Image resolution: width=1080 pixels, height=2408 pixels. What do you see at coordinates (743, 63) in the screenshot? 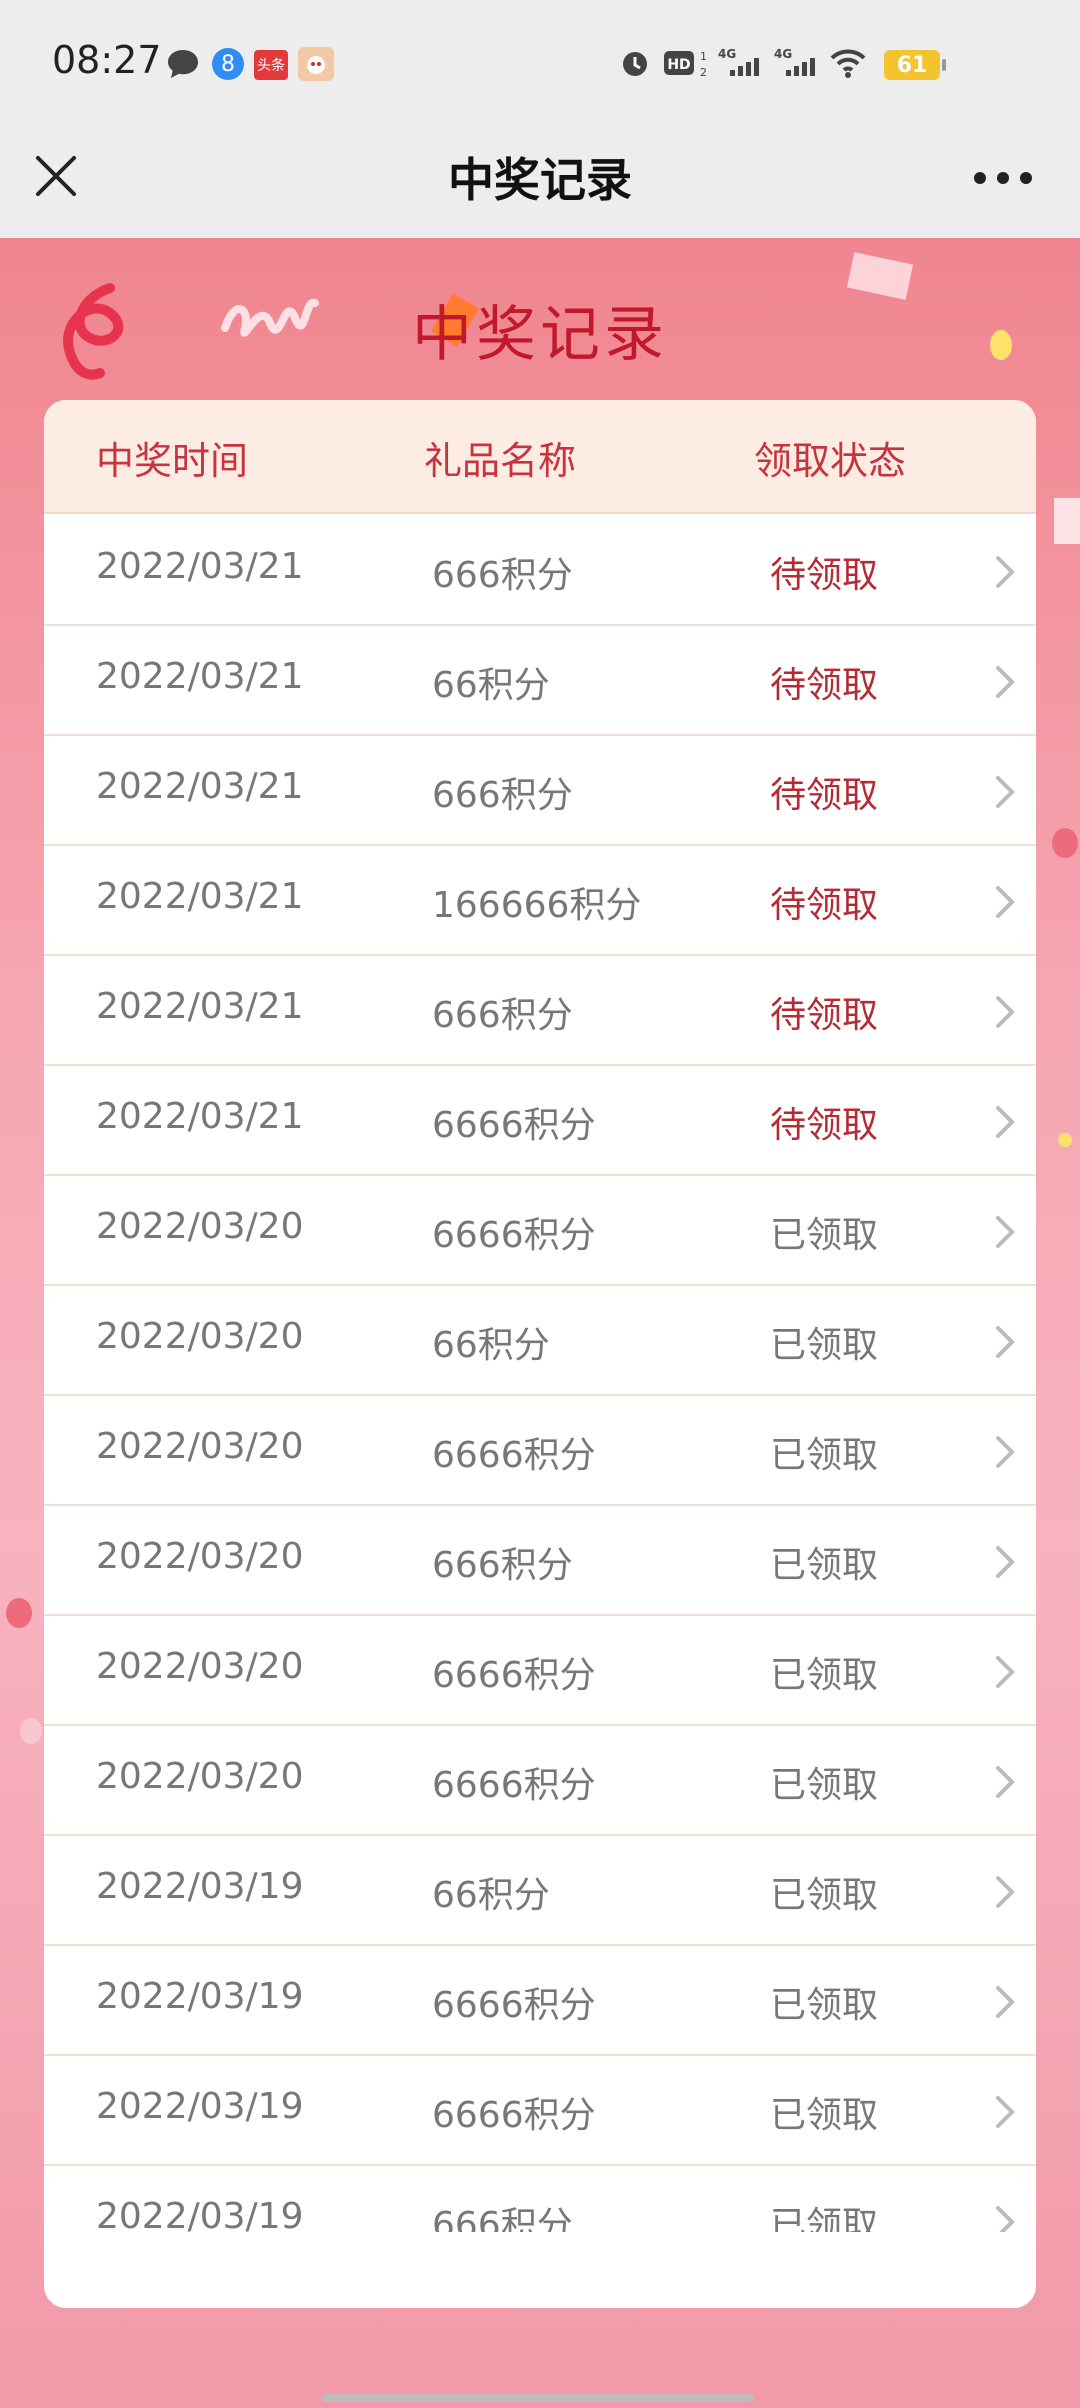
I see `status-right-icons: HD 1 2 4G 4G` at bounding box center [743, 63].